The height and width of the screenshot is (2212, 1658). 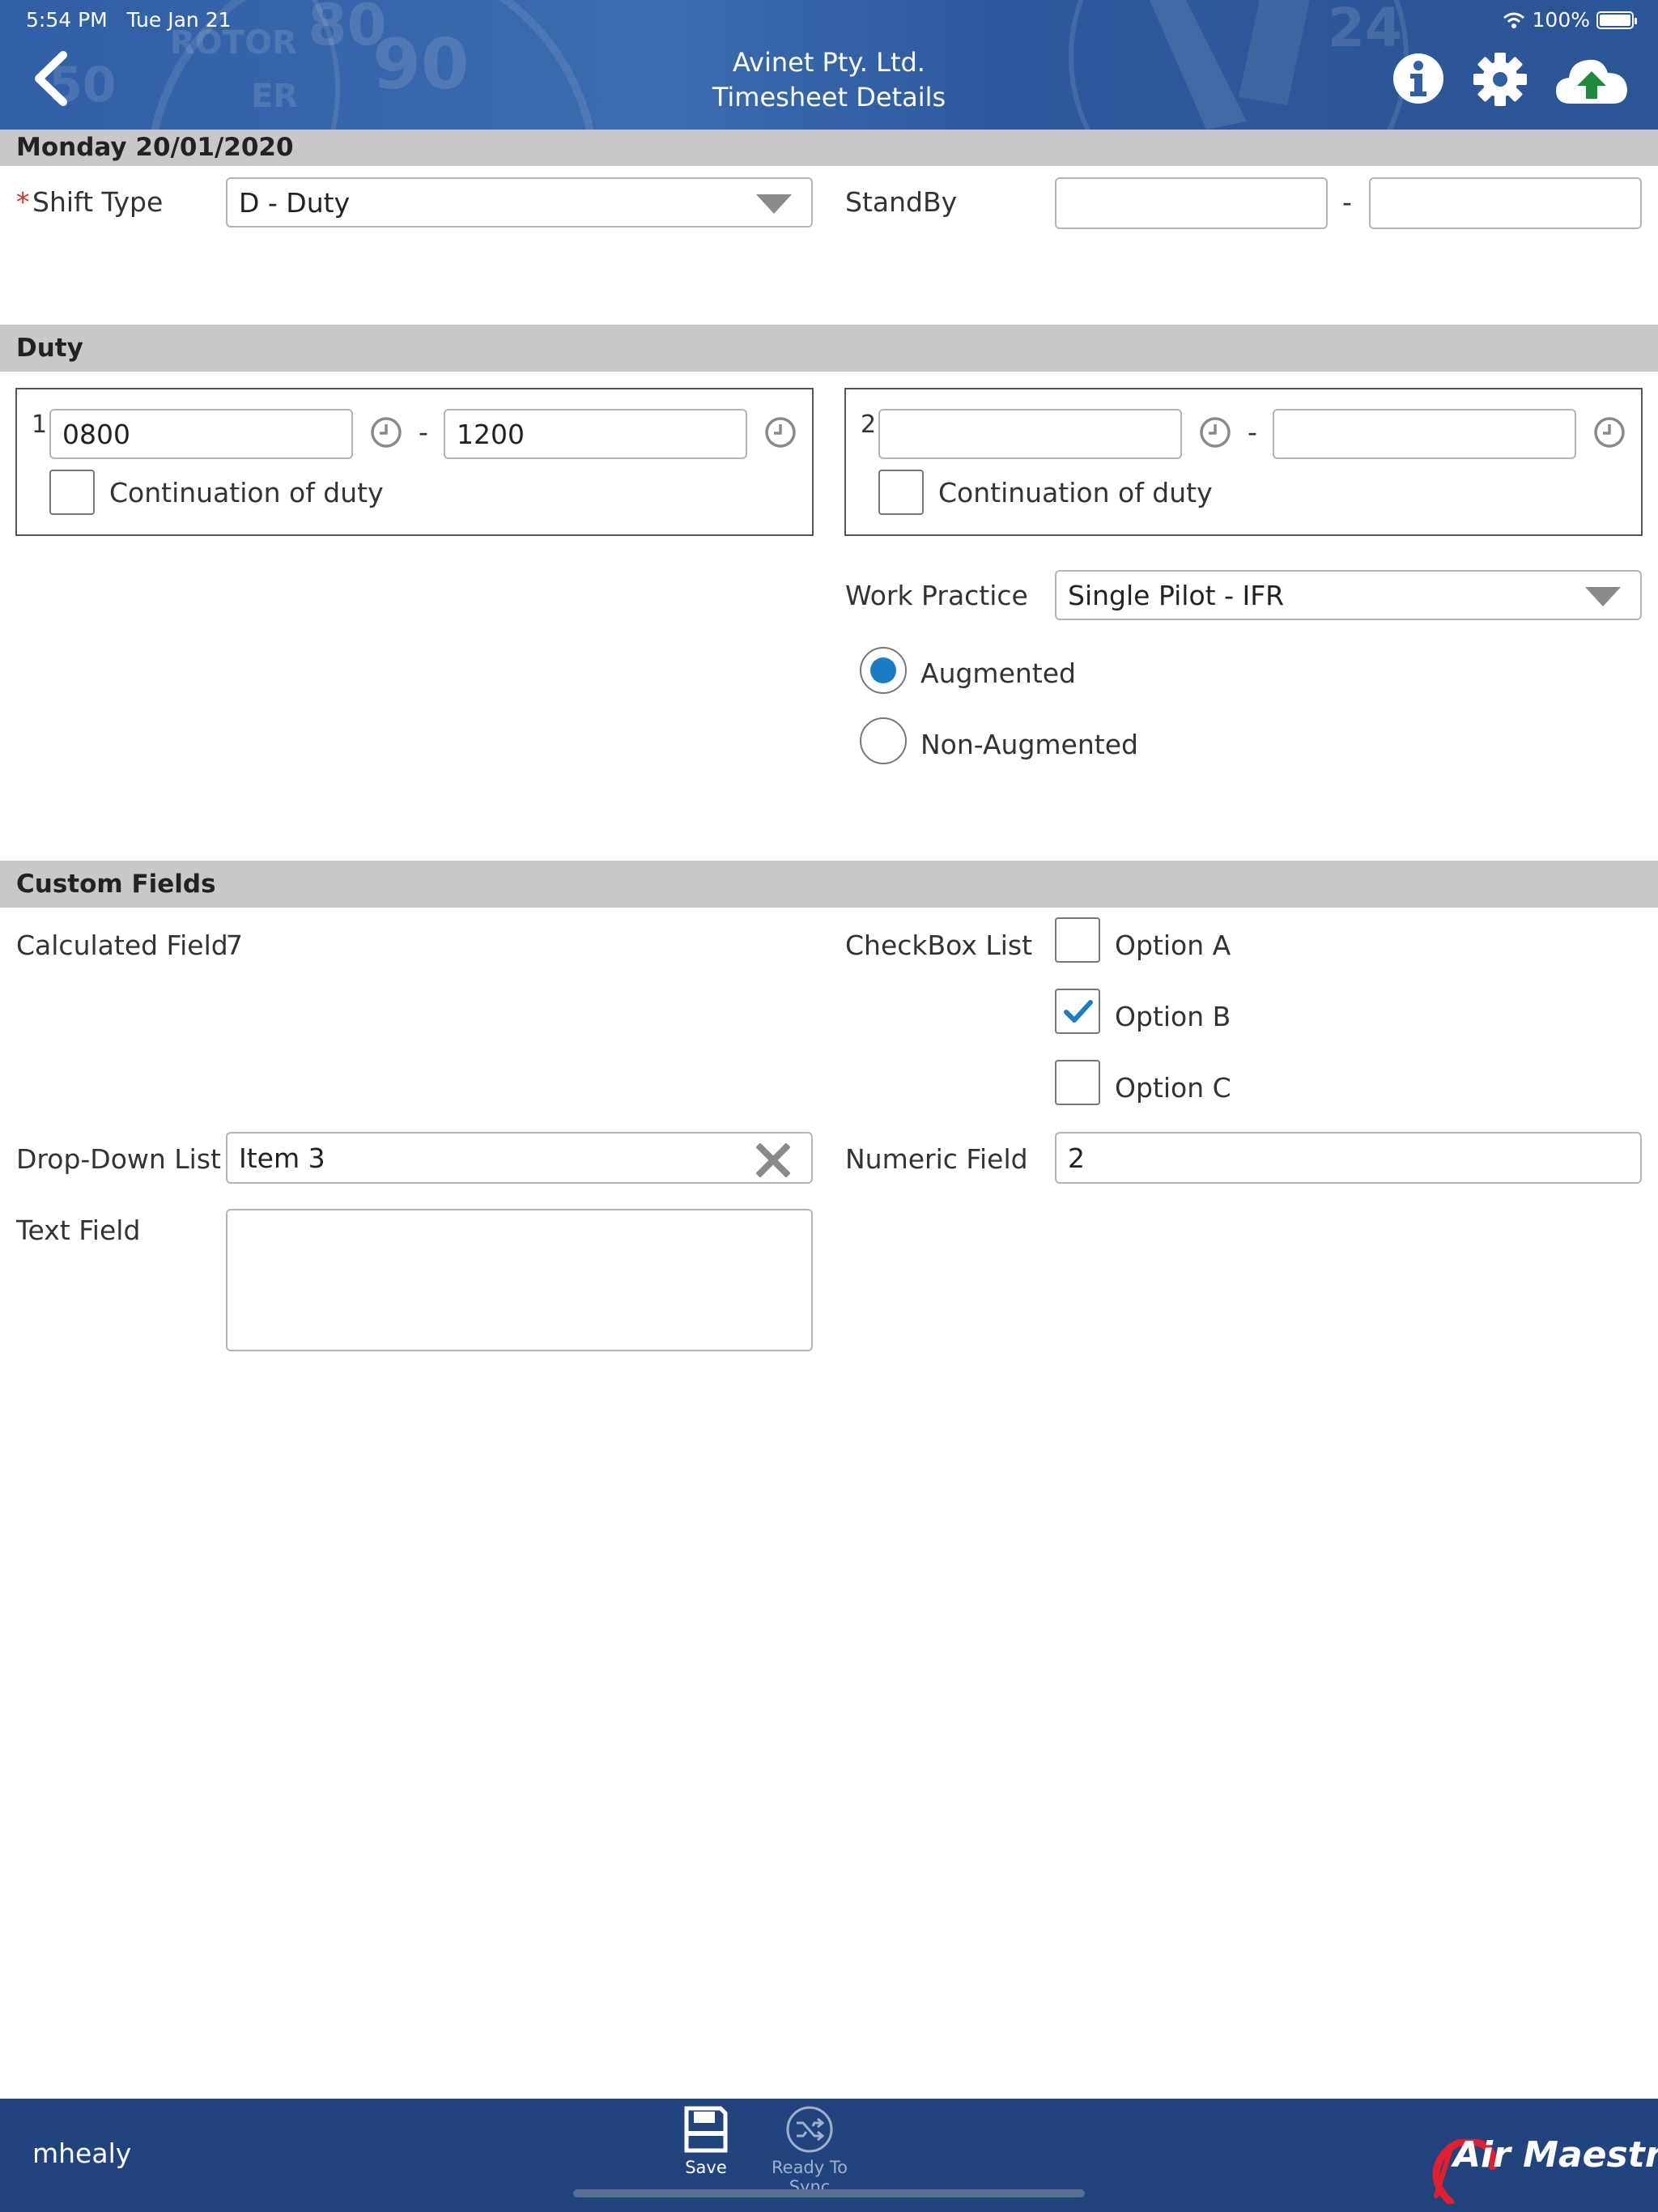 I want to click on option-b-label: Option B, so click(x=1173, y=1017).